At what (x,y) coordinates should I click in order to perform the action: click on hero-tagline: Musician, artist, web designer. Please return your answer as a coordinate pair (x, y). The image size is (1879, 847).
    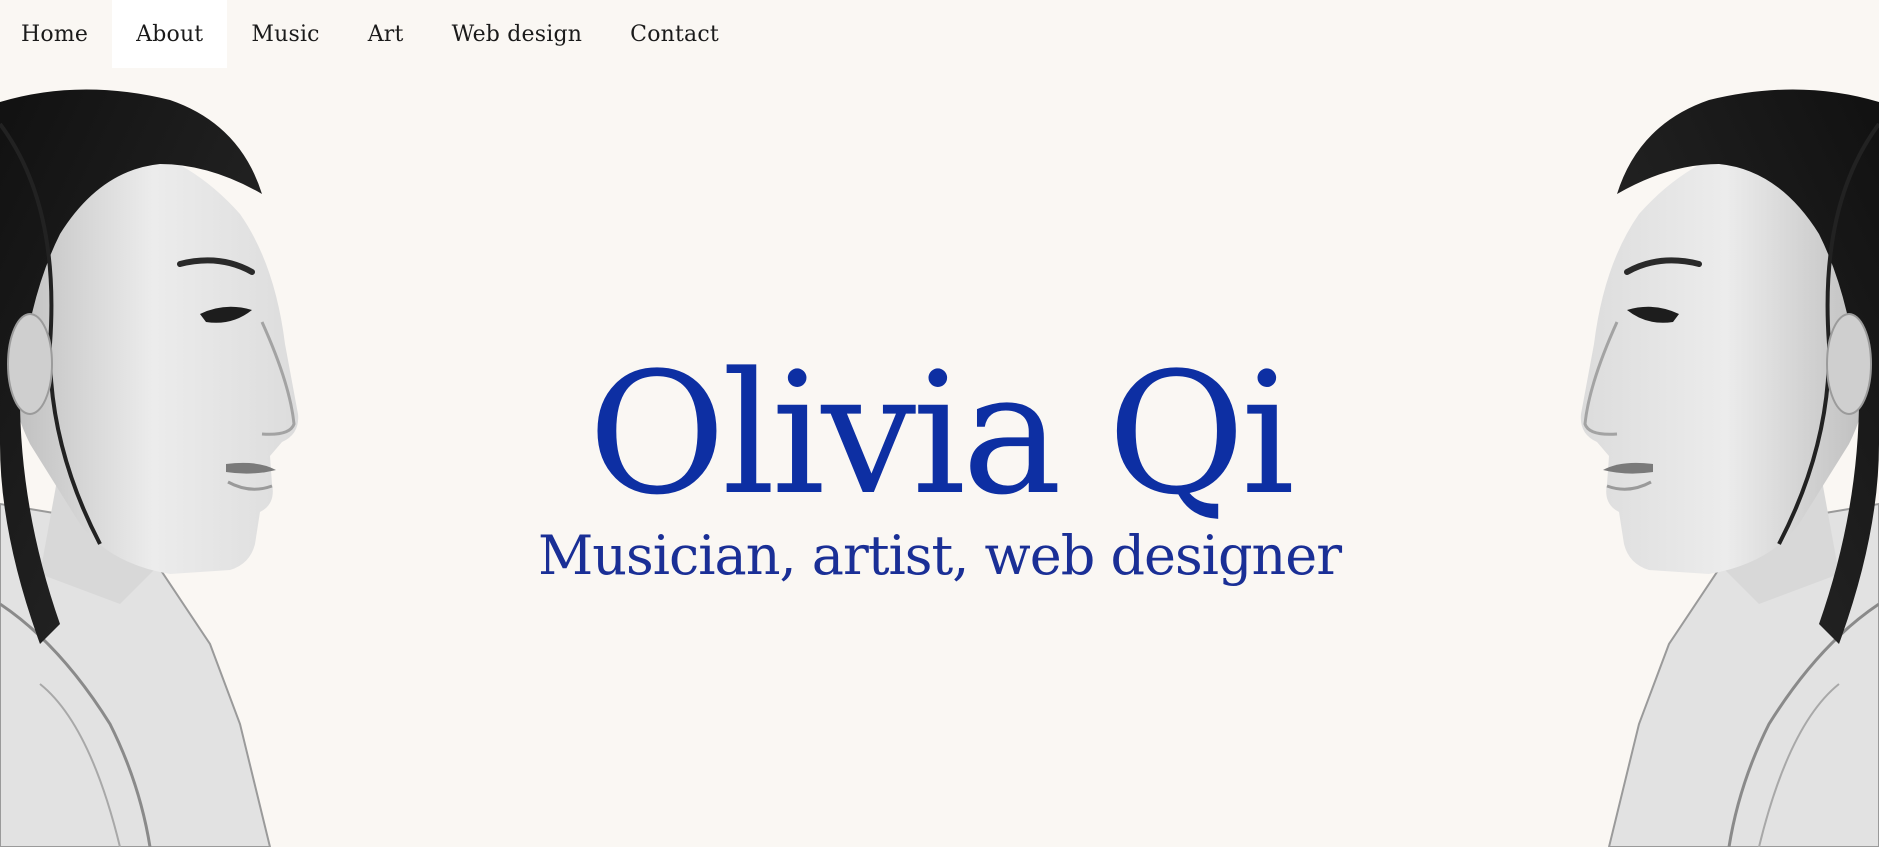
    Looking at the image, I should click on (939, 555).